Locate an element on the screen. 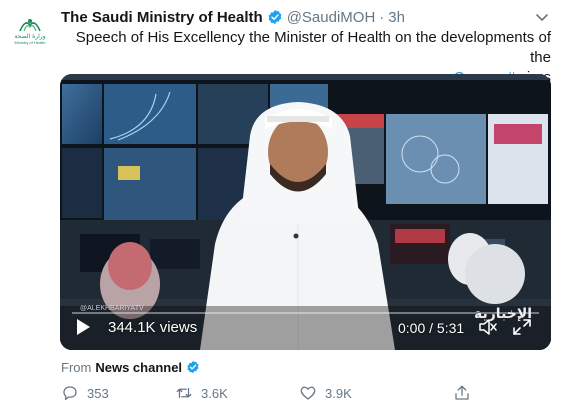 Image resolution: width=566 pixels, height=407 pixels. source-name: News channel is located at coordinates (138, 367).